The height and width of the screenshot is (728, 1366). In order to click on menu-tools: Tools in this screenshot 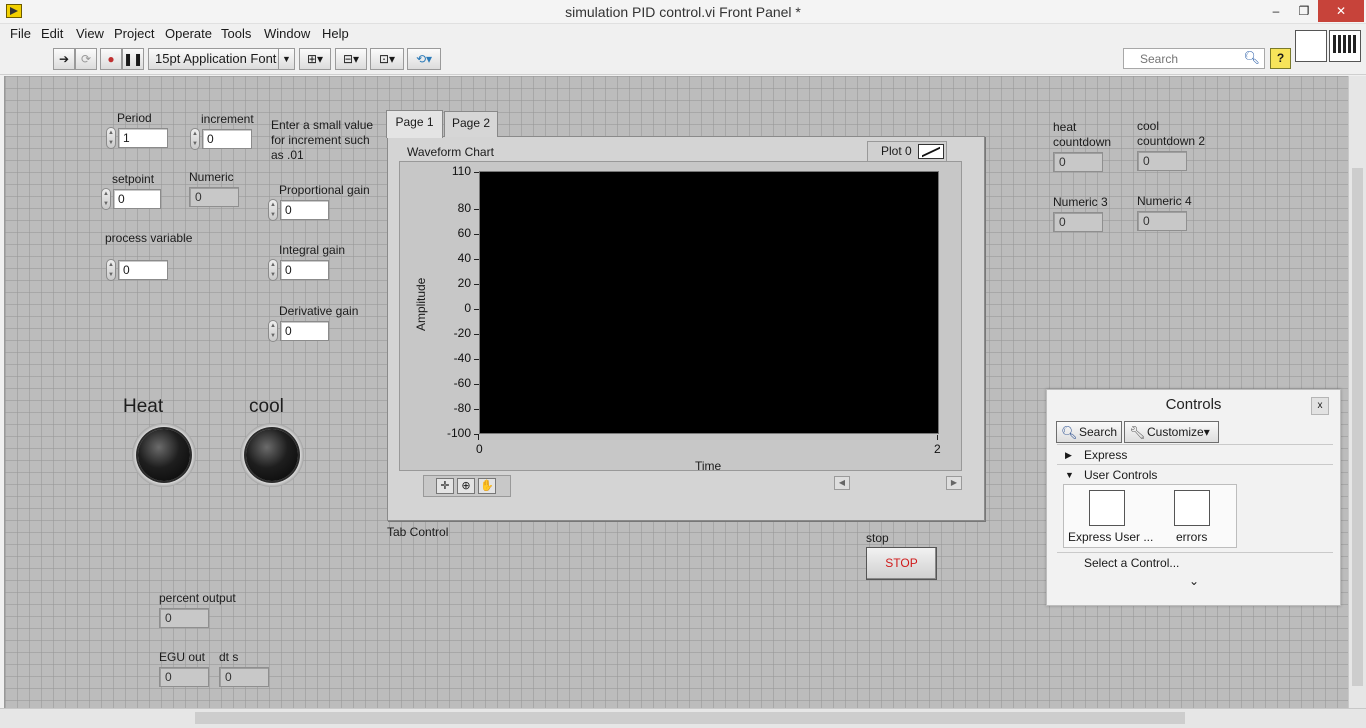, I will do `click(236, 33)`.